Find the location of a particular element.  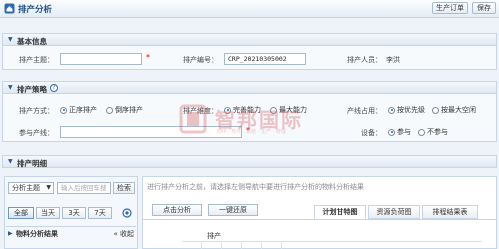

code-input: CRP_20210305002 is located at coordinates (265, 59).